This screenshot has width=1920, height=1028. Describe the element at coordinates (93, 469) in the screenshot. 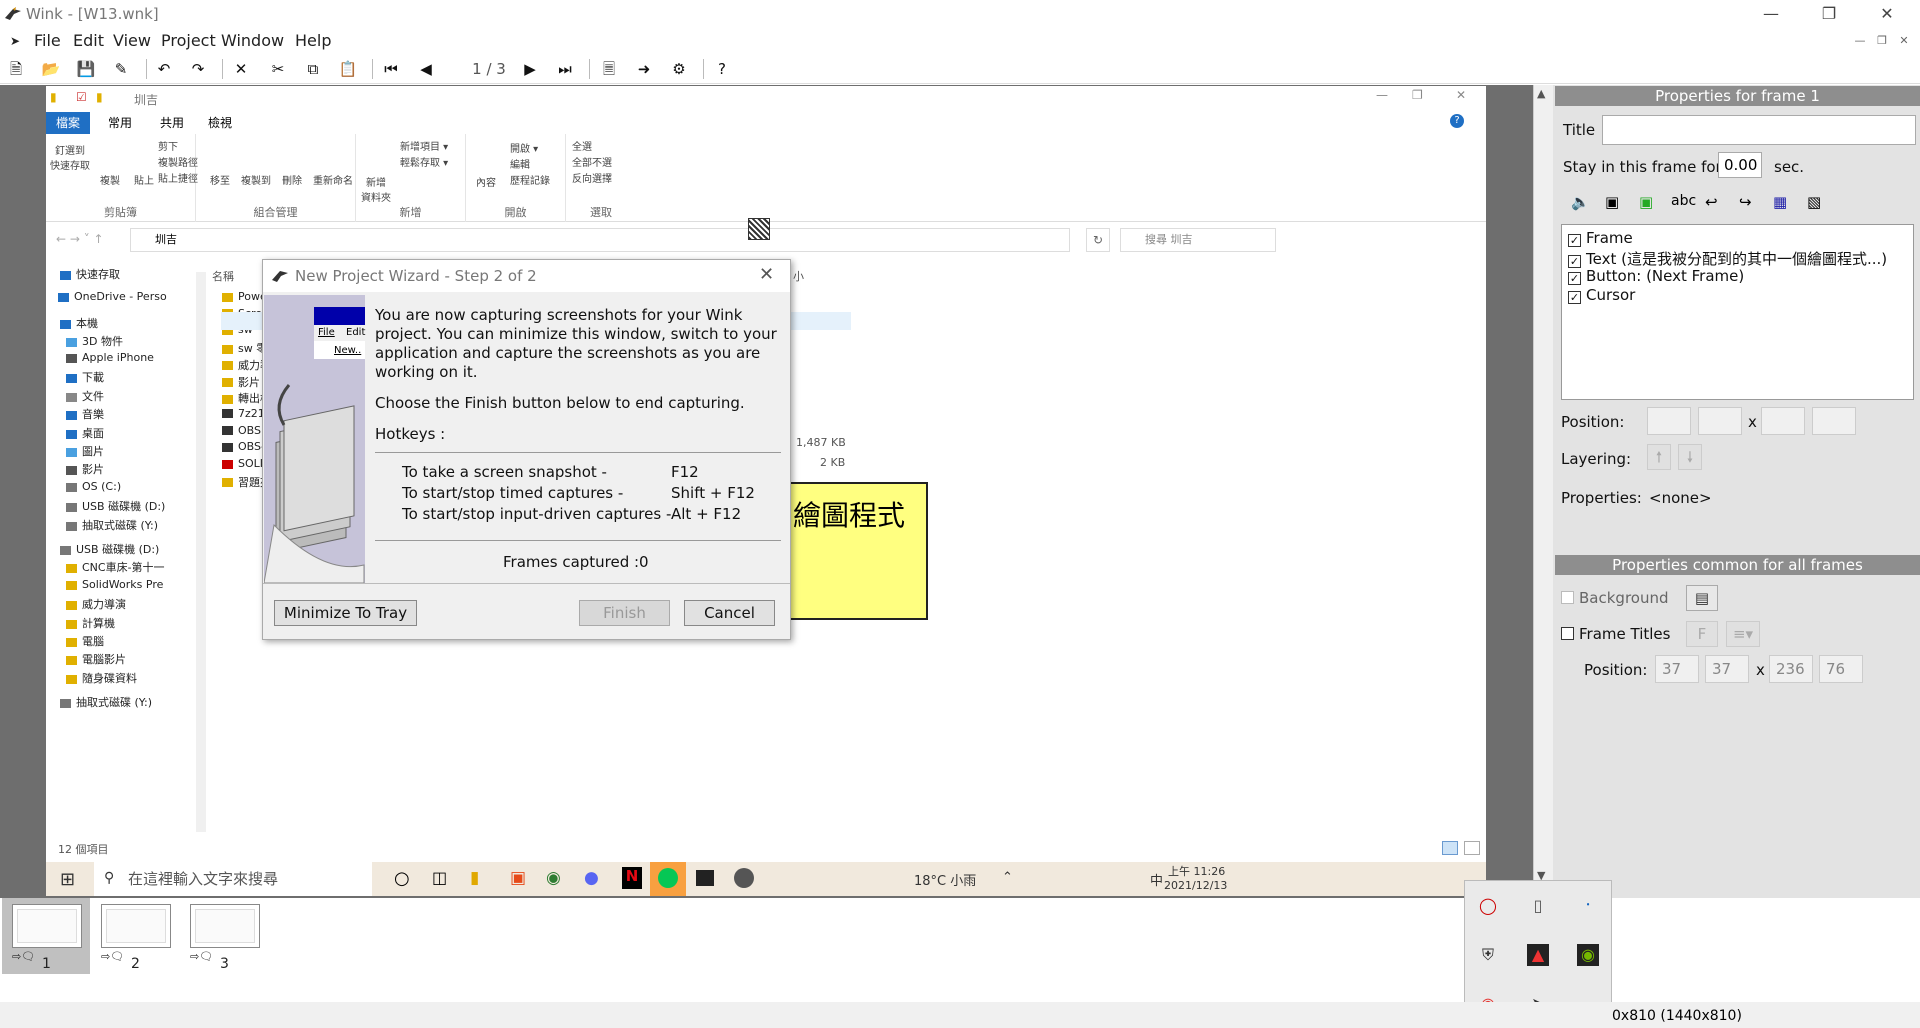

I see `nav-item-label: 影片` at that location.